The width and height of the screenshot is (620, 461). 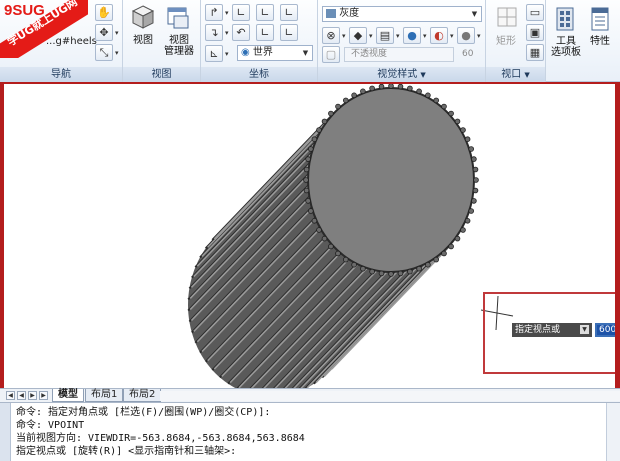 What do you see at coordinates (371, 36) in the screenshot?
I see `edge-style-dropdown-icon: ▾` at bounding box center [371, 36].